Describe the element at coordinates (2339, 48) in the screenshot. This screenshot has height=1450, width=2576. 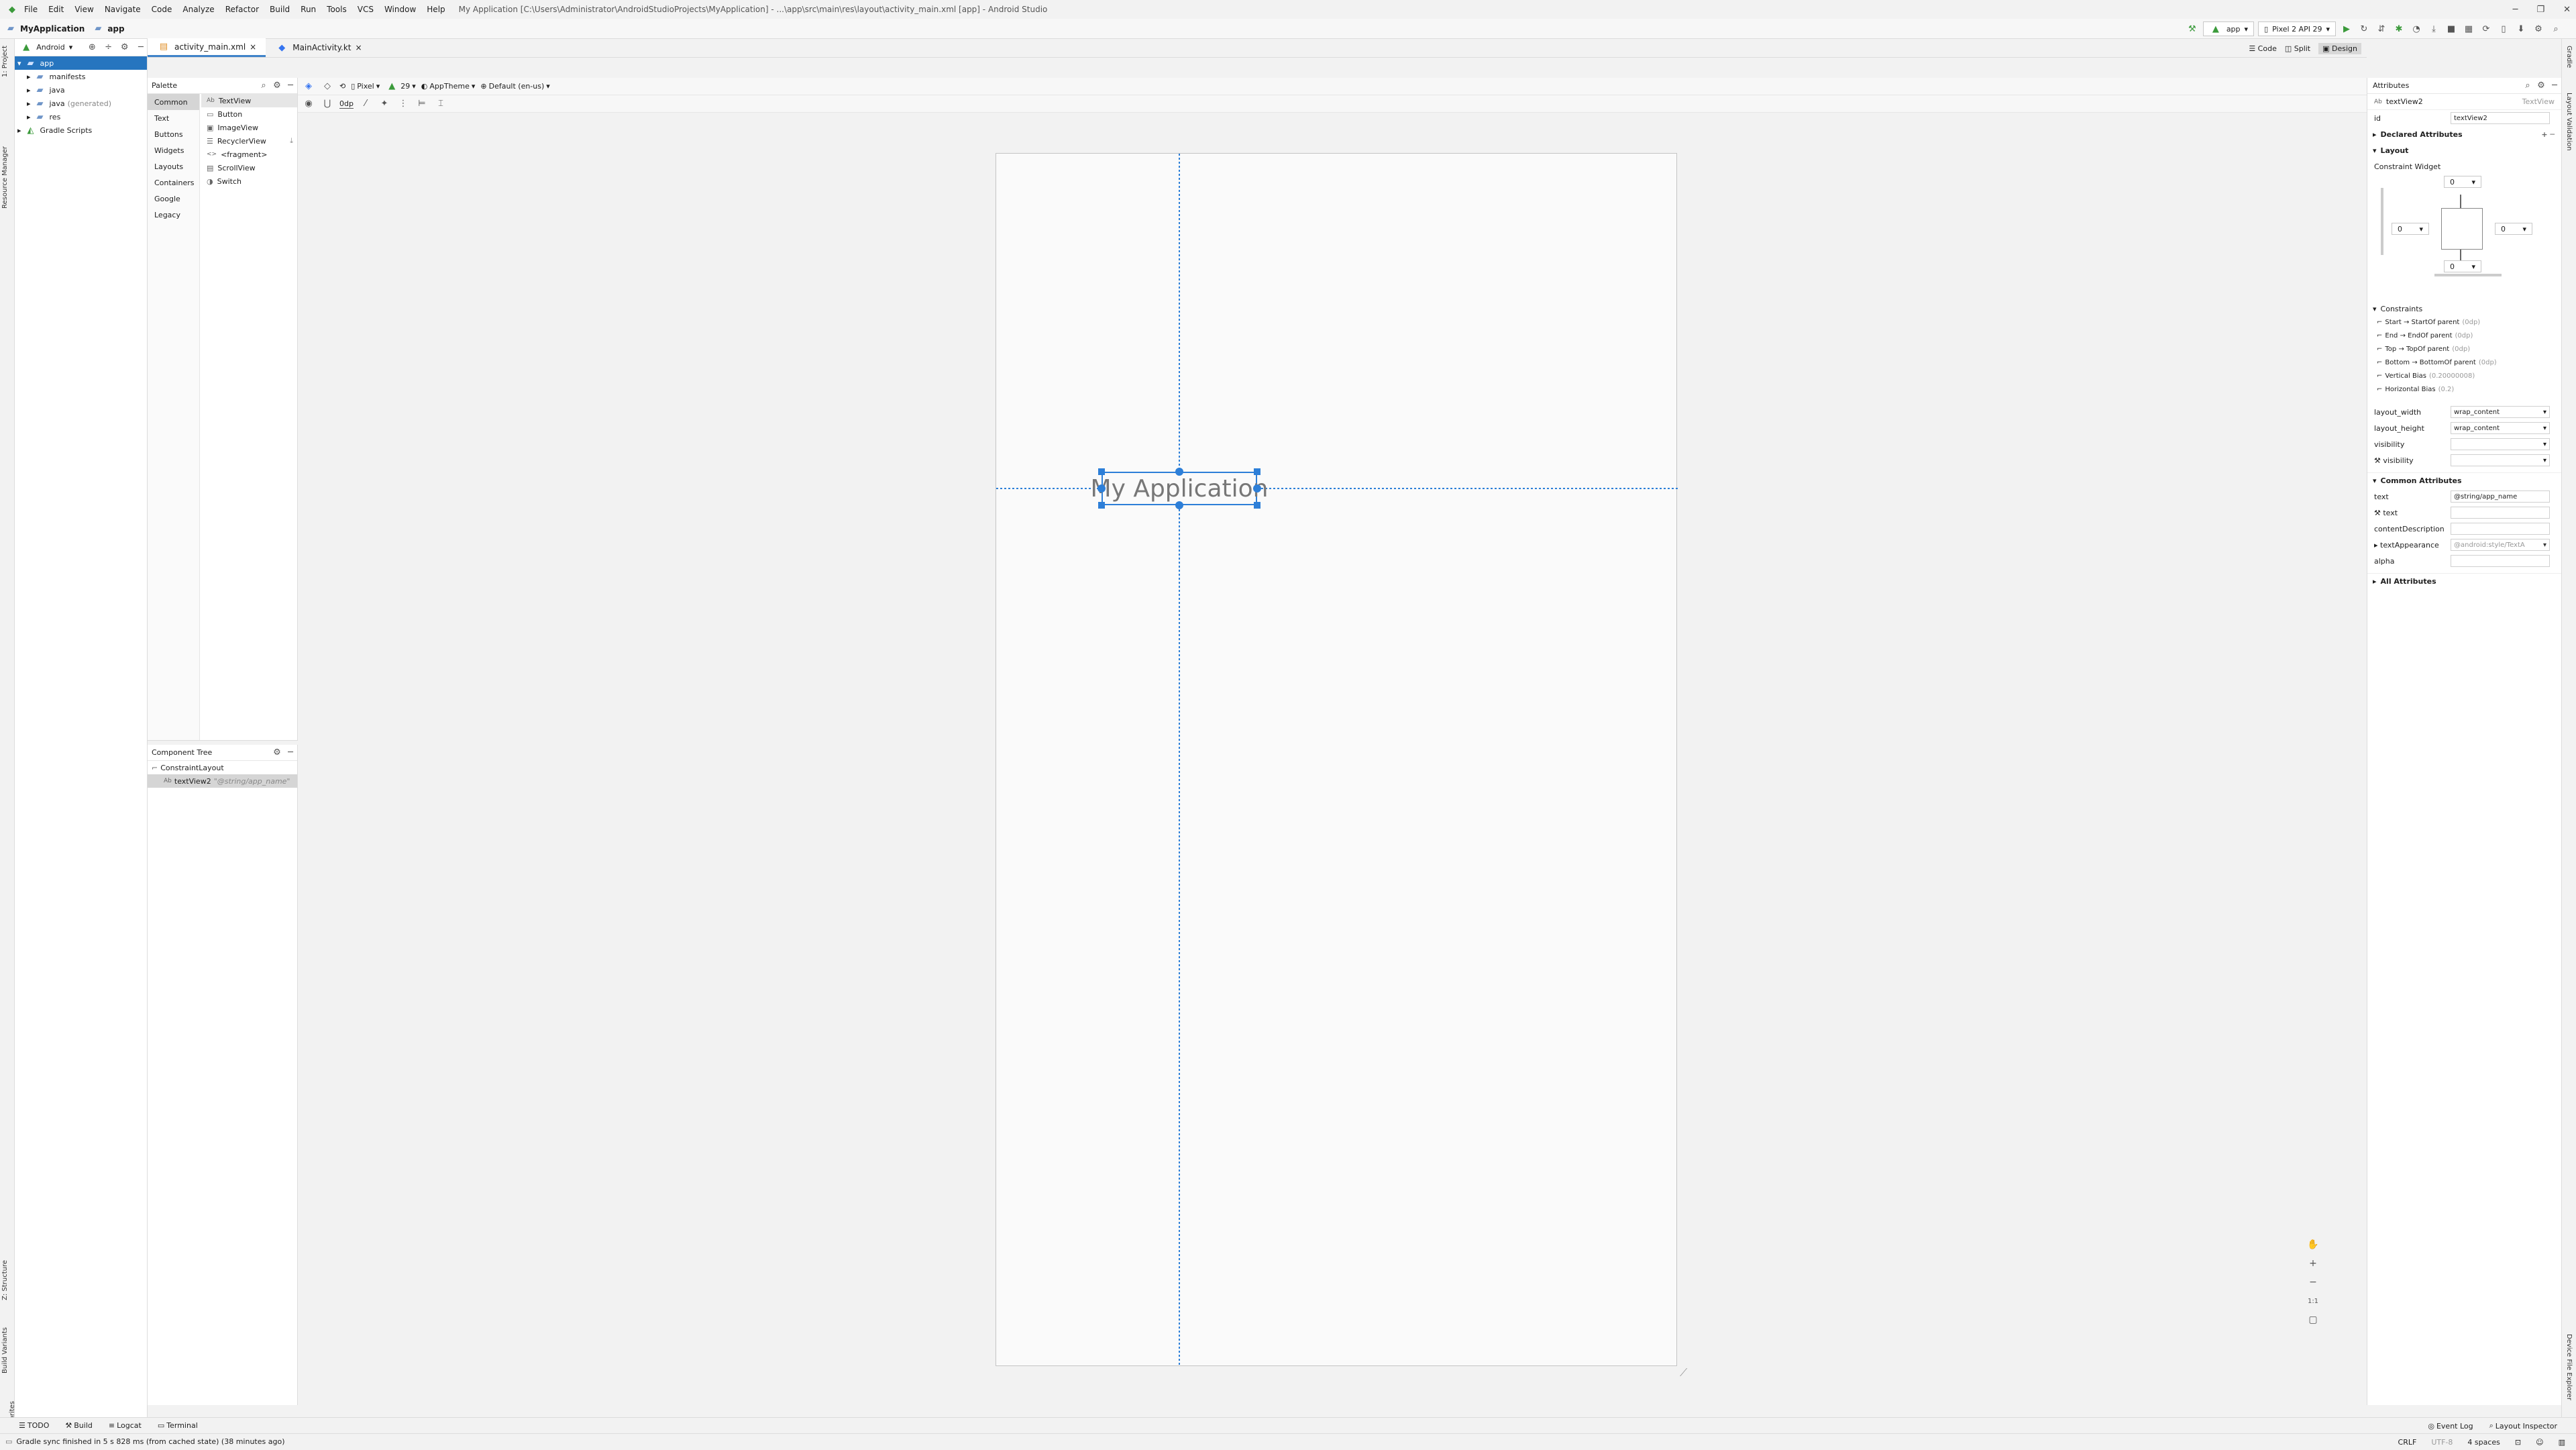
I see `design-view-button: ▣ Design` at that location.